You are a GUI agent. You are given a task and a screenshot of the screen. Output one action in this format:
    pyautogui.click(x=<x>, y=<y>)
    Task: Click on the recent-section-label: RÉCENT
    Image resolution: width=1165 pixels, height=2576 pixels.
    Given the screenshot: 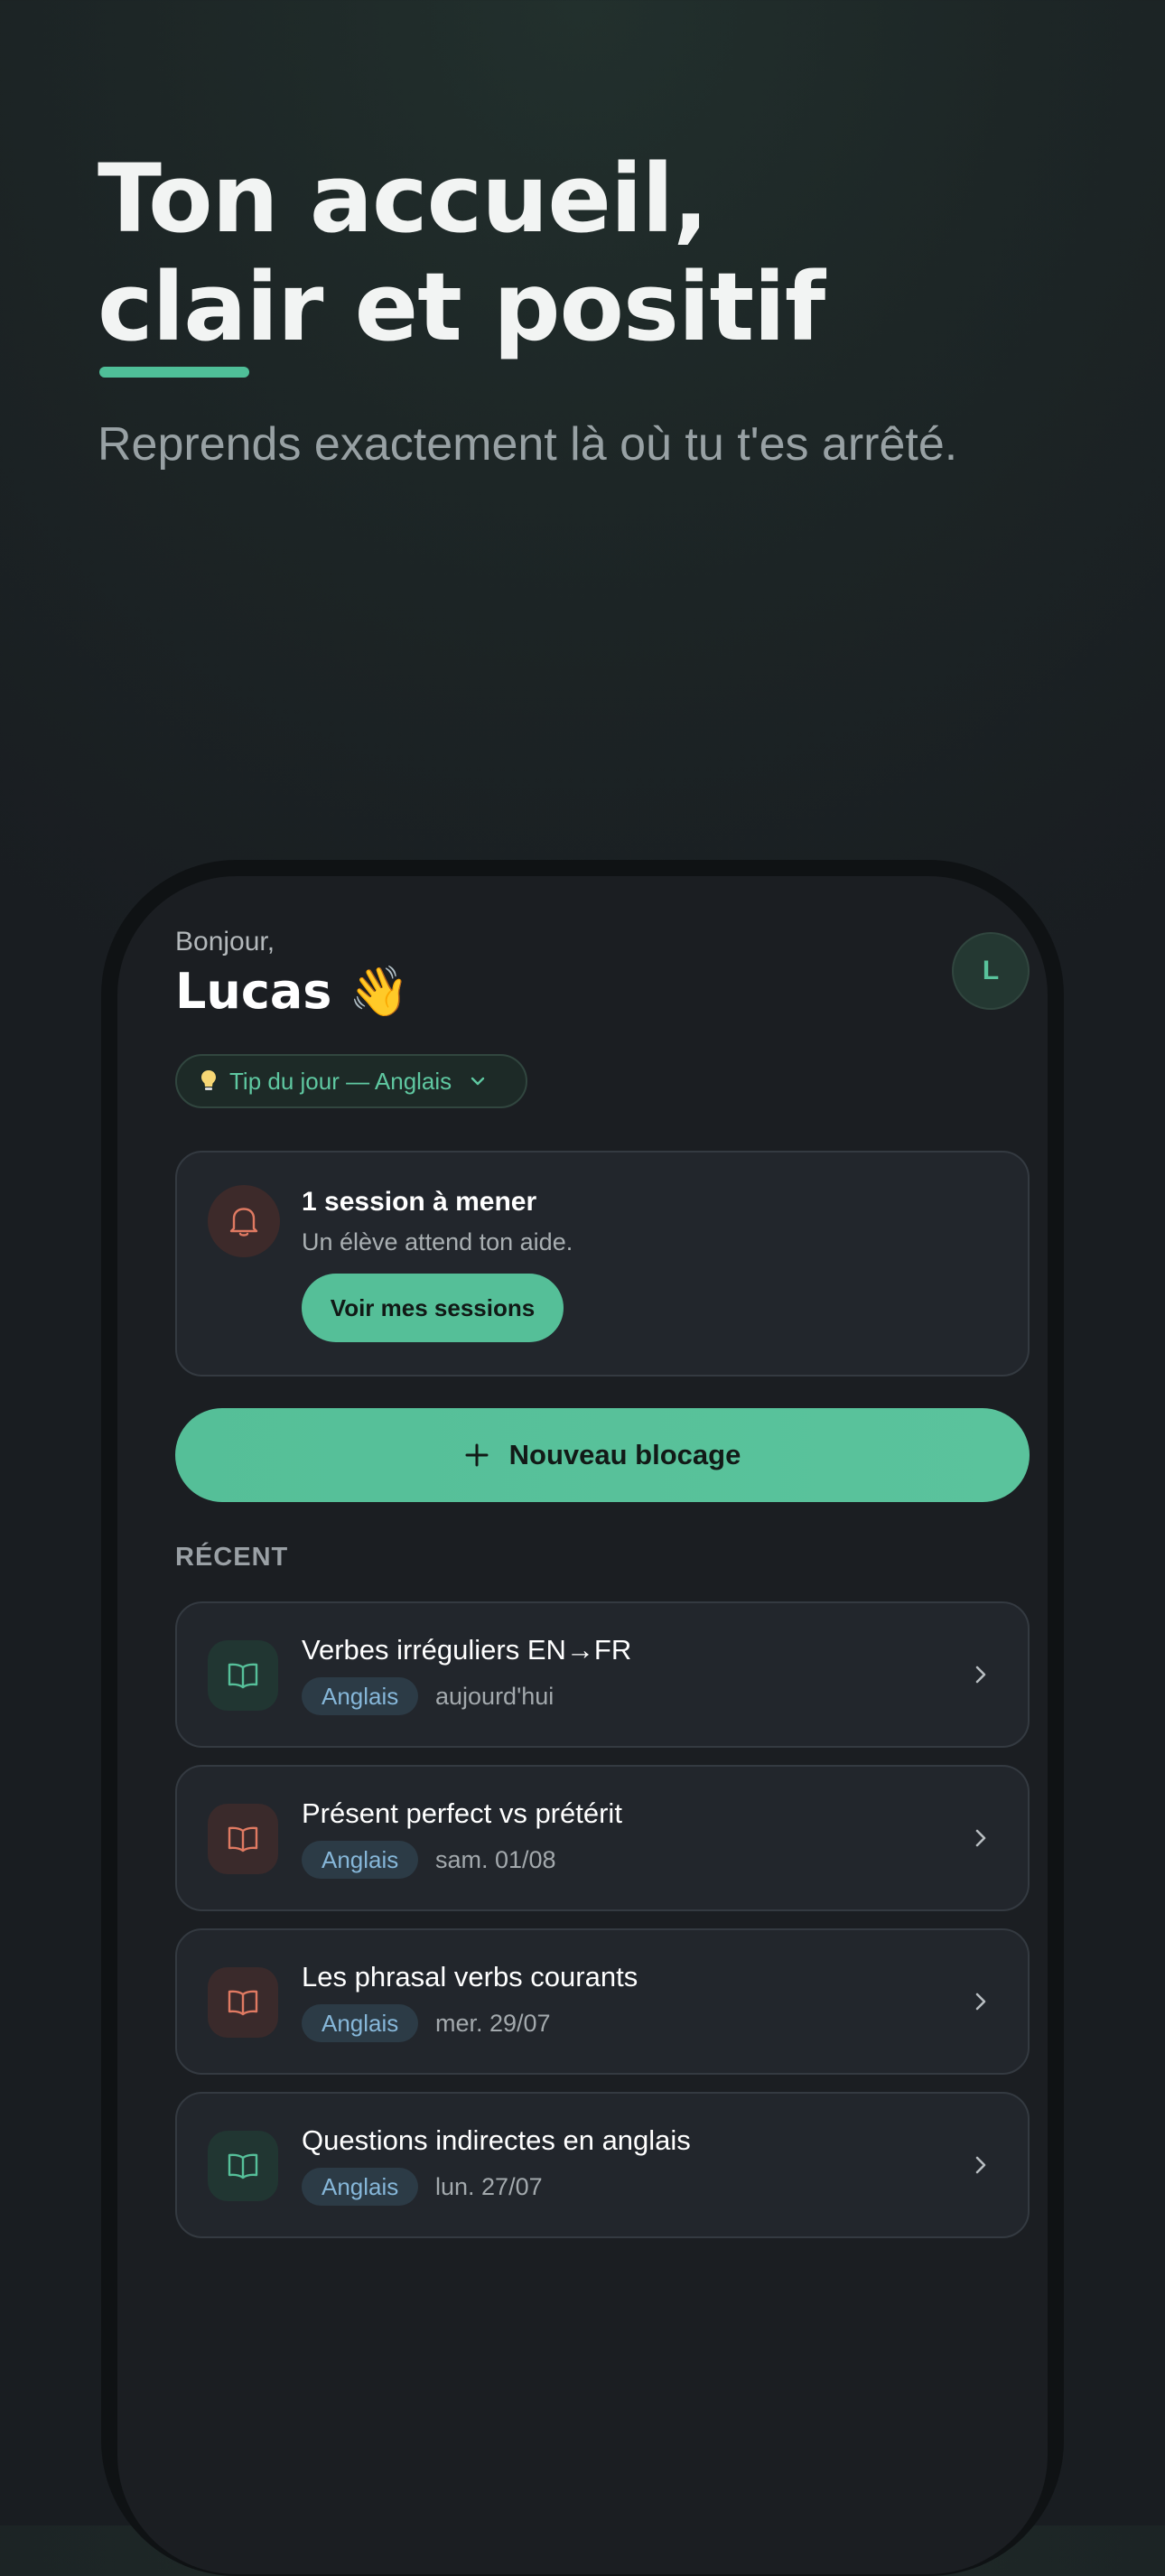 What is the action you would take?
    pyautogui.click(x=232, y=1557)
    